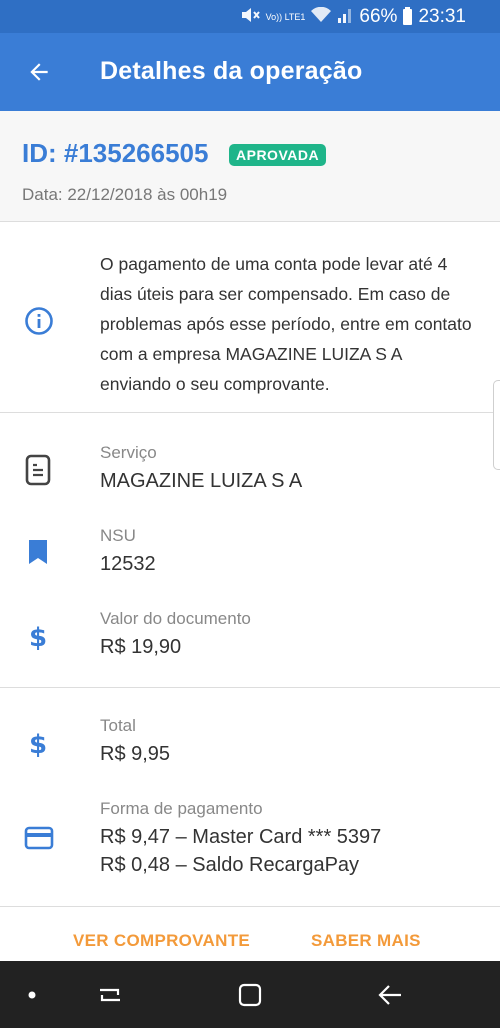 Image resolution: width=500 pixels, height=1028 pixels. Describe the element at coordinates (442, 16) in the screenshot. I see `clock: 23:31` at that location.